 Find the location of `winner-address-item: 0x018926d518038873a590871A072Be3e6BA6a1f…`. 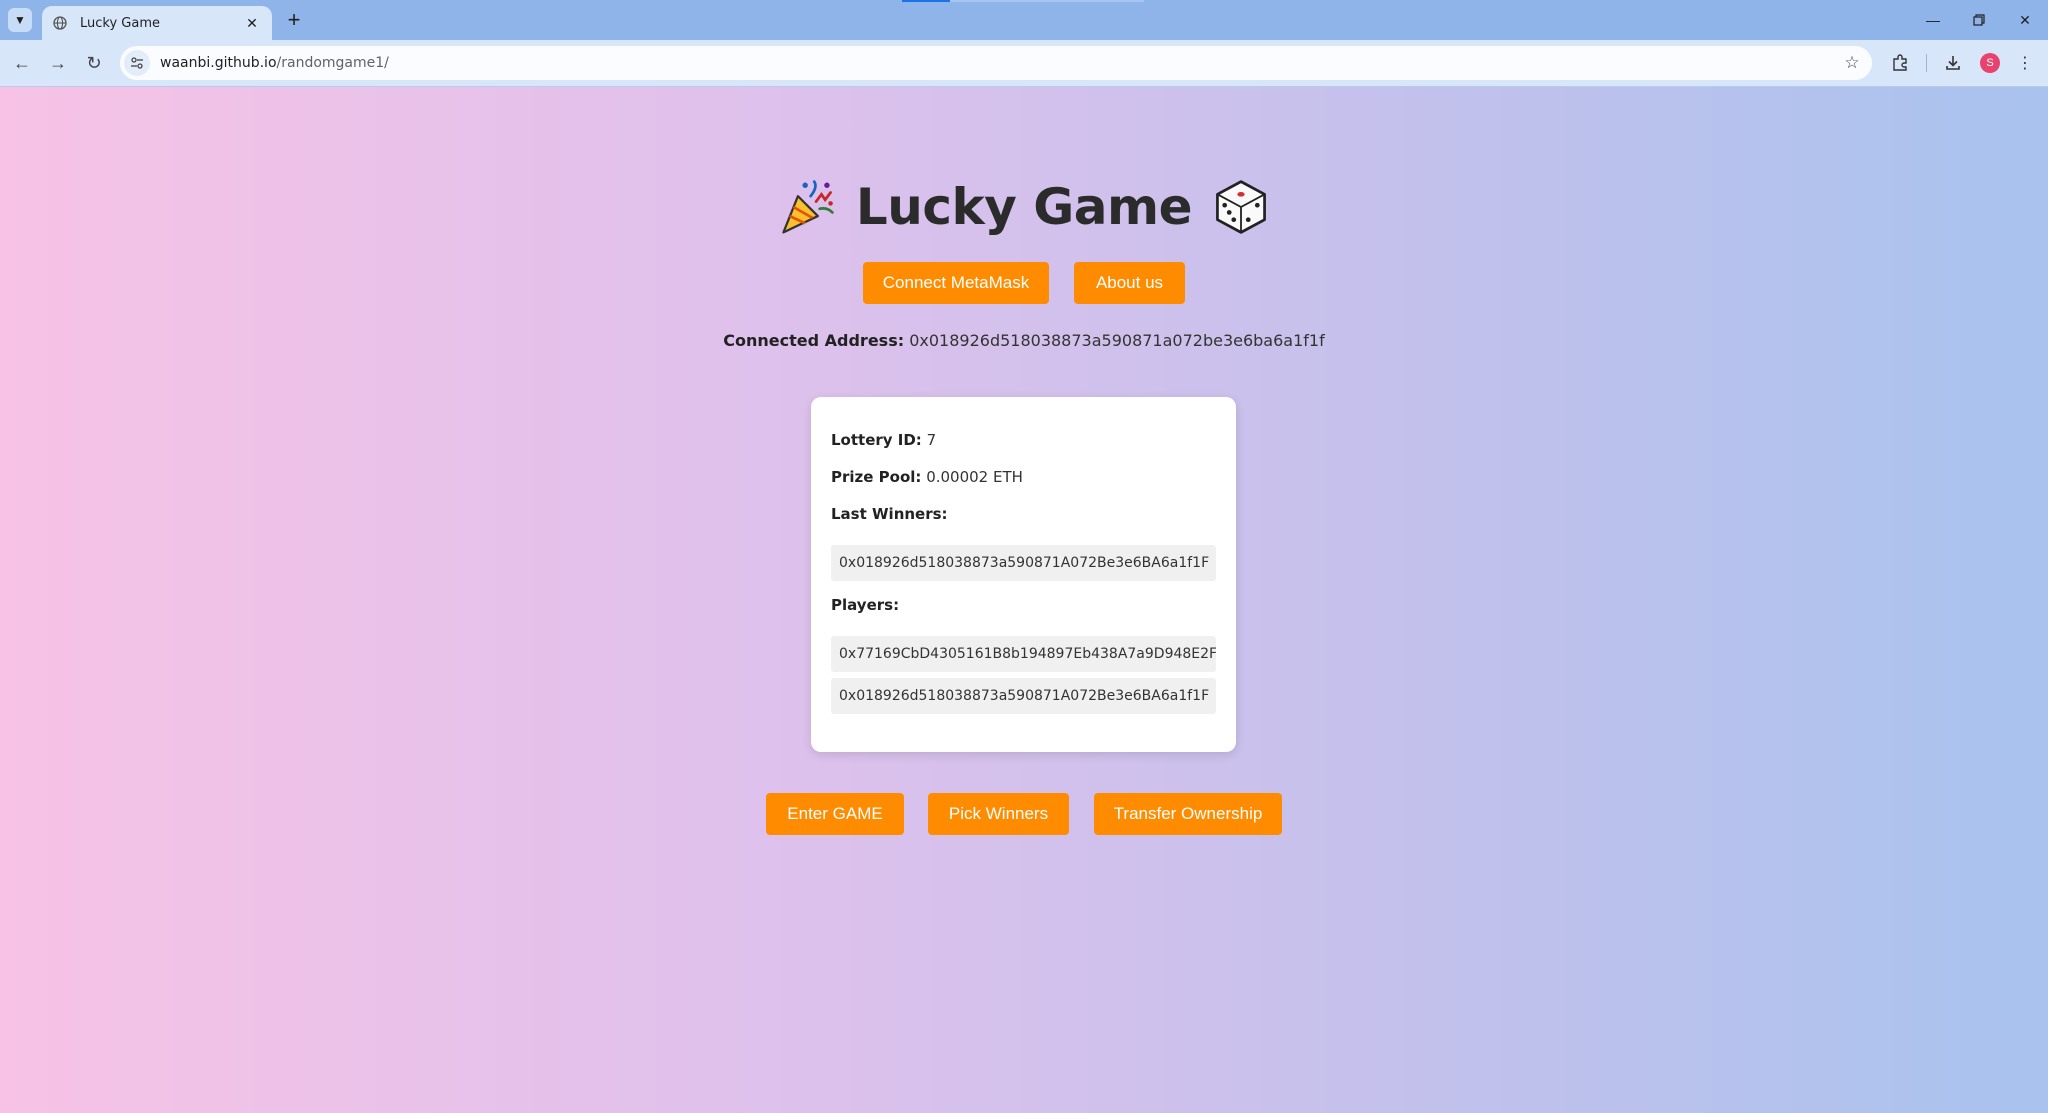

winner-address-item: 0x018926d518038873a590871A072Be3e6BA6a1f… is located at coordinates (1023, 563).